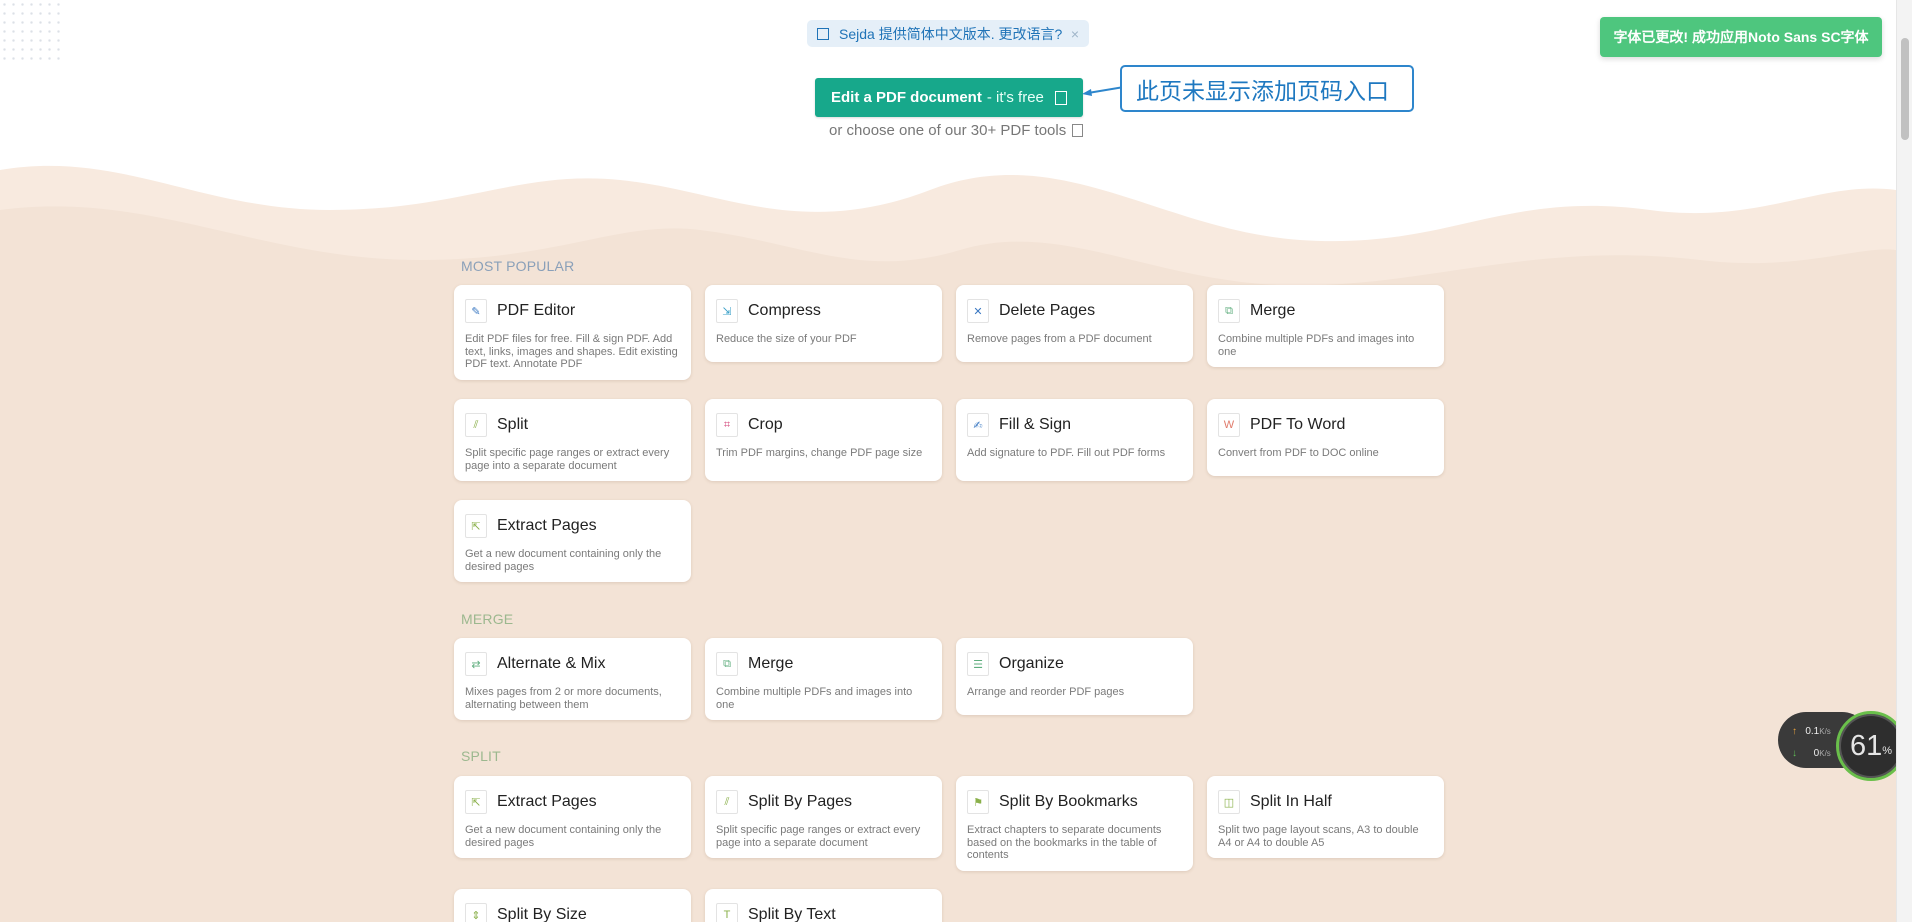  What do you see at coordinates (1825, 731) in the screenshot?
I see `upload-unit: K/s` at bounding box center [1825, 731].